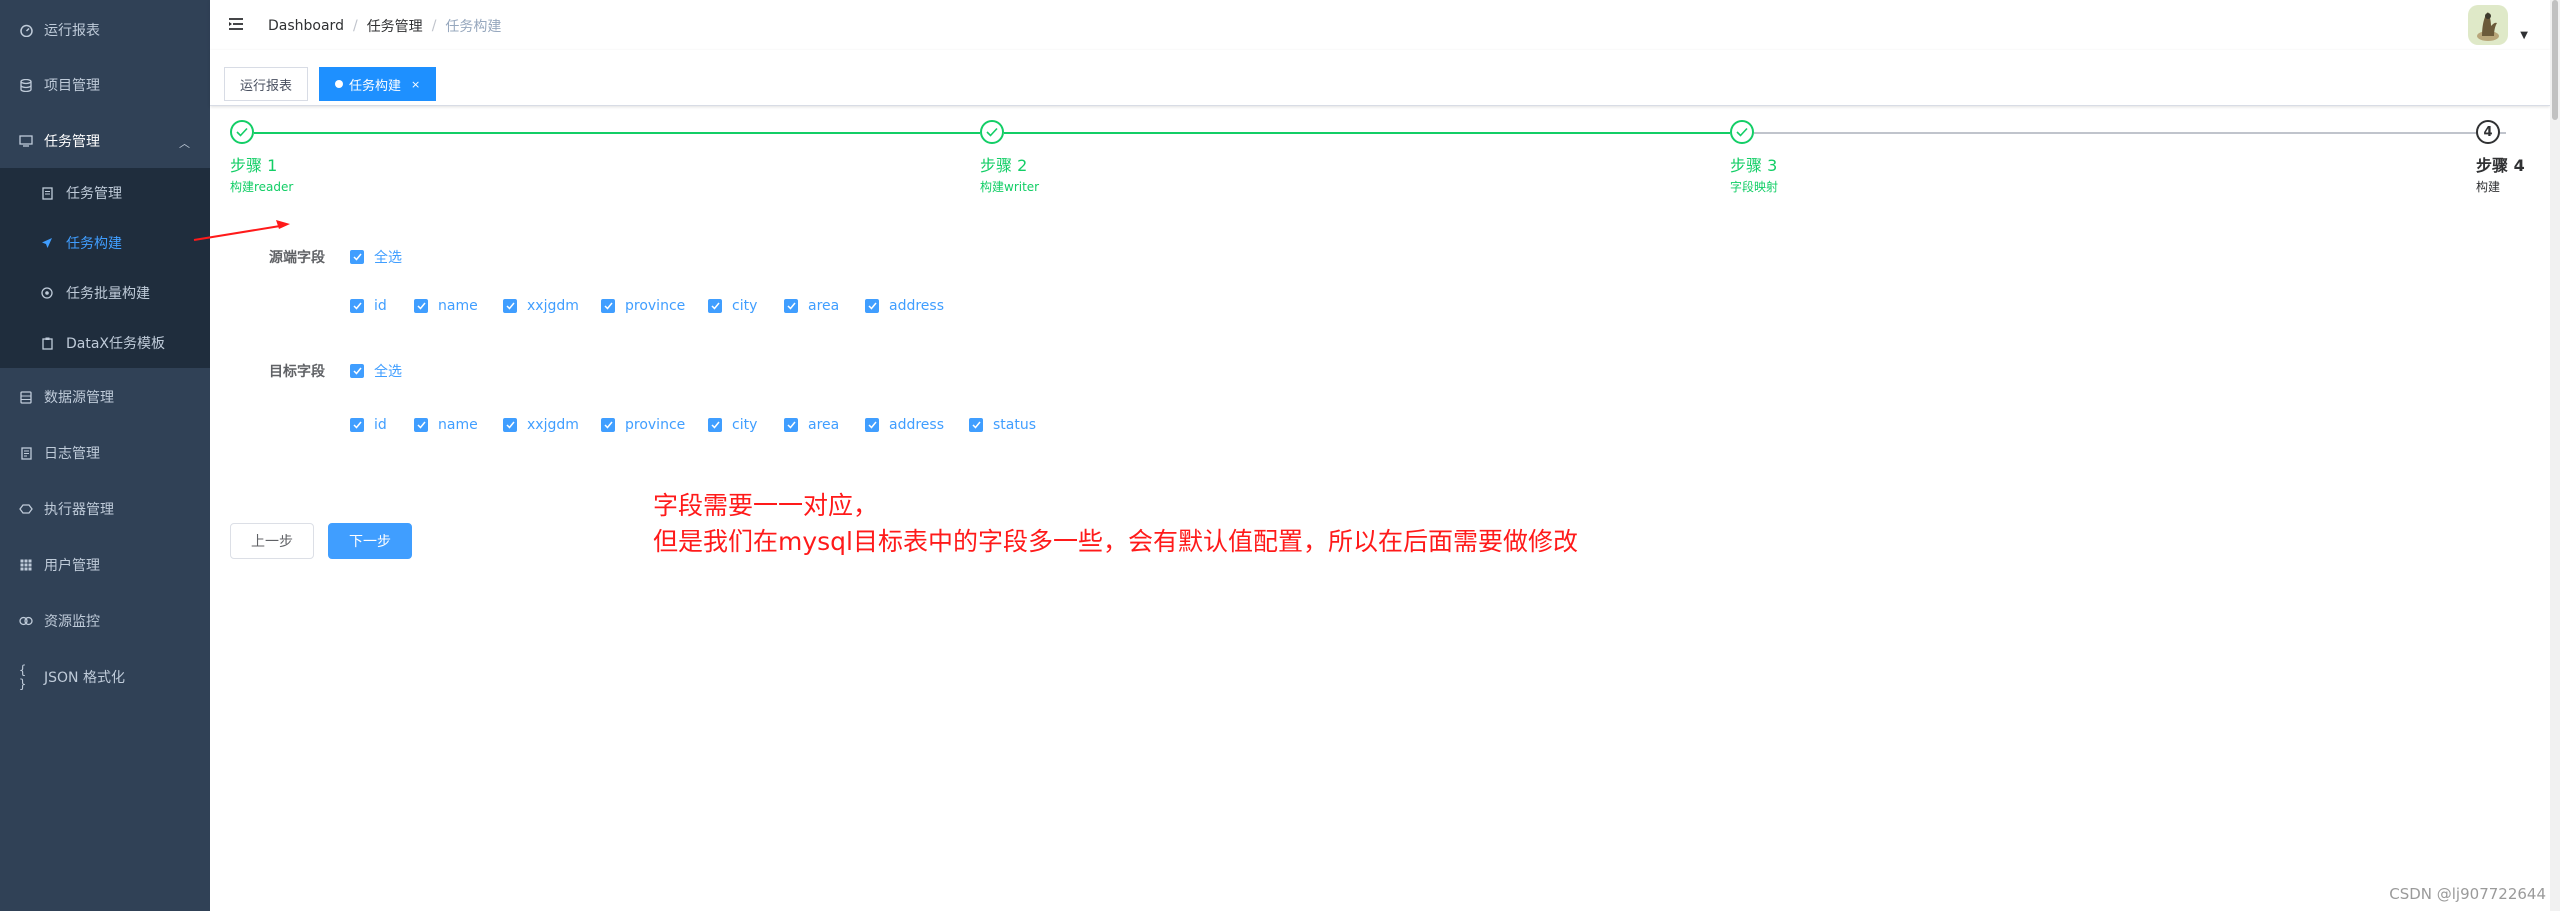 The width and height of the screenshot is (2560, 911). What do you see at coordinates (1002, 425) in the screenshot?
I see `target-field-checkbox: status` at bounding box center [1002, 425].